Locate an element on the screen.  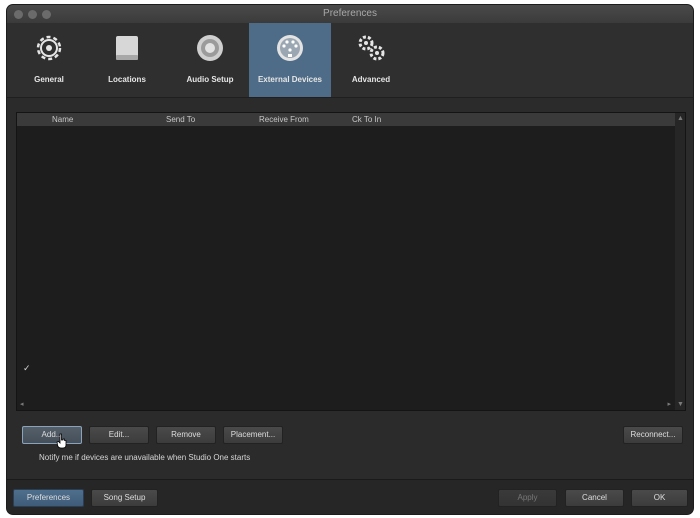
tab-external-devices: External Devices is located at coordinates (290, 60).